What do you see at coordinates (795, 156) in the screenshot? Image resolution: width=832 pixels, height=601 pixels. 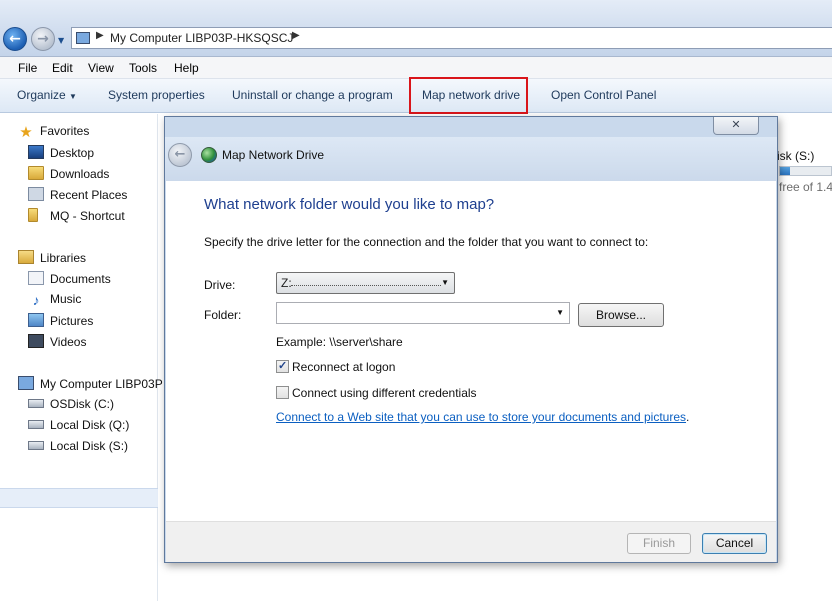 I see `disk-name-partial: isk (S:)` at bounding box center [795, 156].